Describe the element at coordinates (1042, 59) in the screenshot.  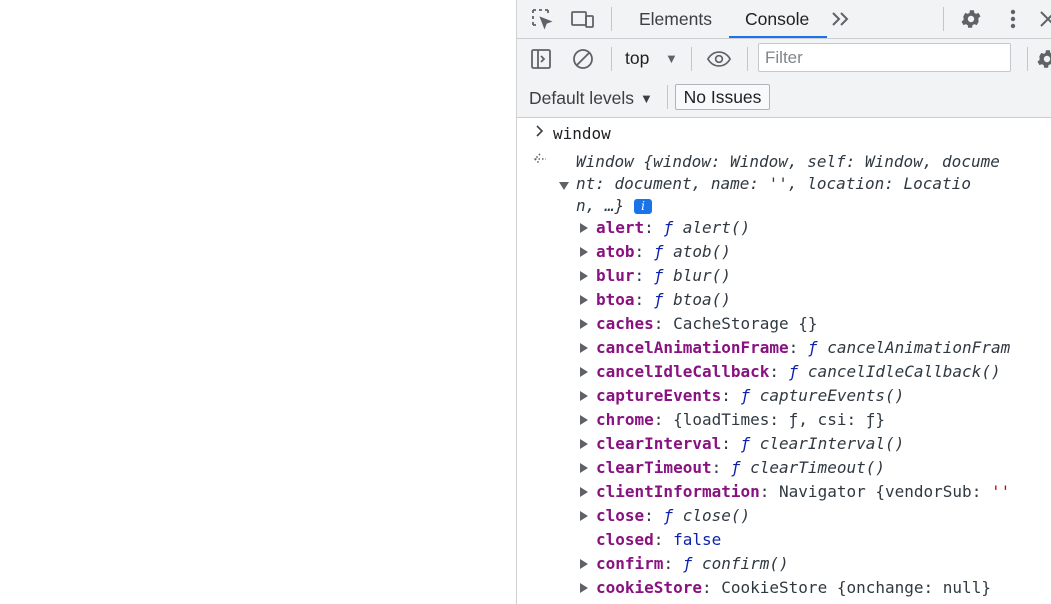
I see `console-settings-gear-icon` at that location.